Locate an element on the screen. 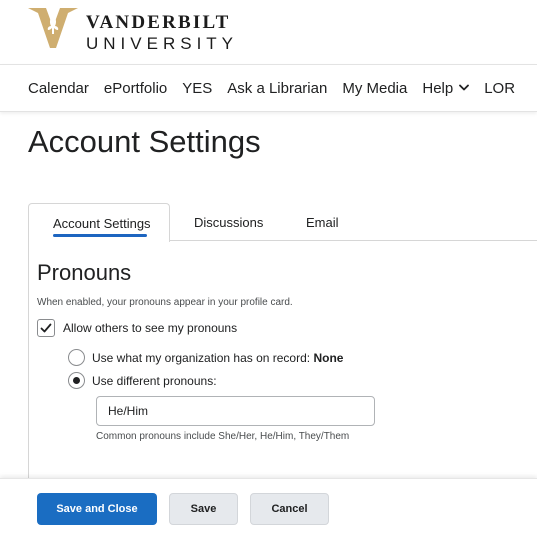 Image resolution: width=537 pixels, height=535 pixels. nav-link-ask-a-librarian: Ask a Librarian is located at coordinates (277, 88).